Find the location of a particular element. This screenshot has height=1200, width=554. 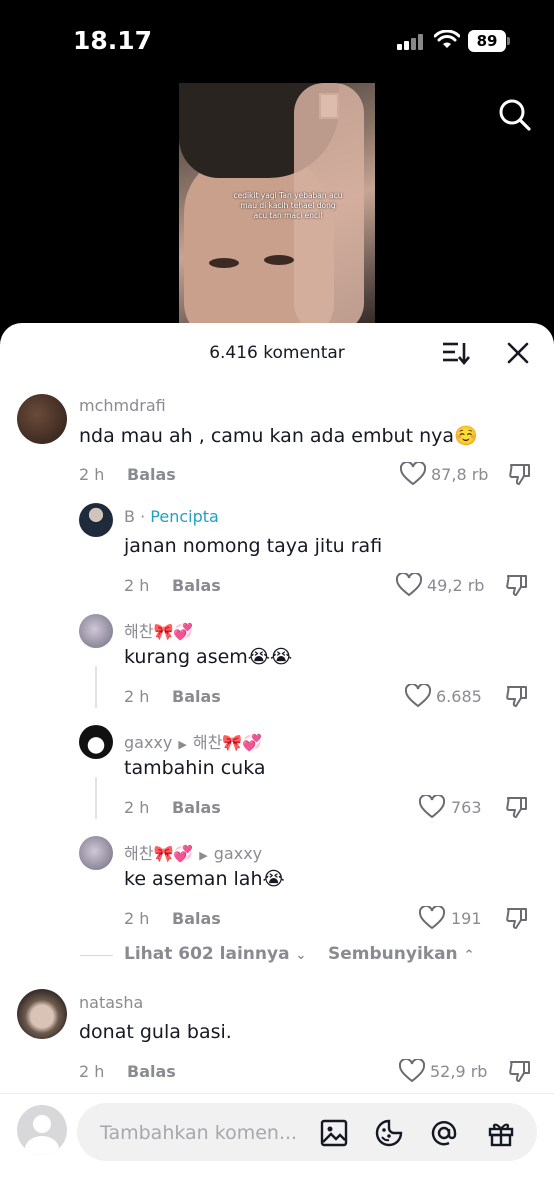

creator-badge: Pencipta is located at coordinates (184, 516).